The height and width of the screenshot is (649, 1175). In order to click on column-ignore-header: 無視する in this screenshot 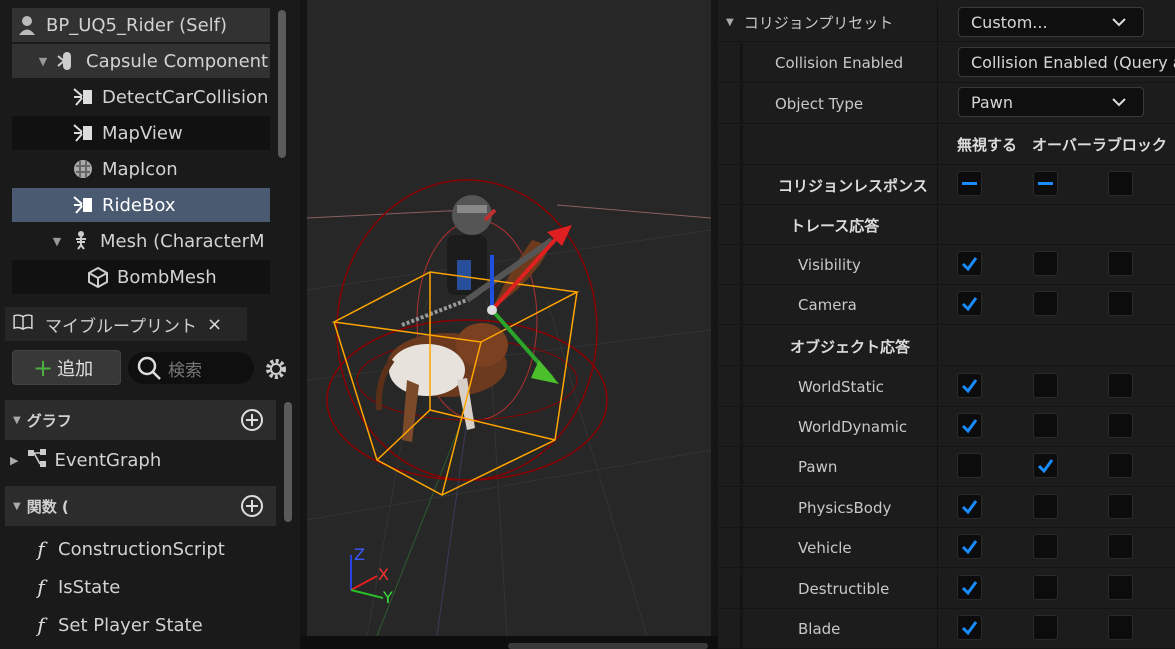, I will do `click(987, 145)`.